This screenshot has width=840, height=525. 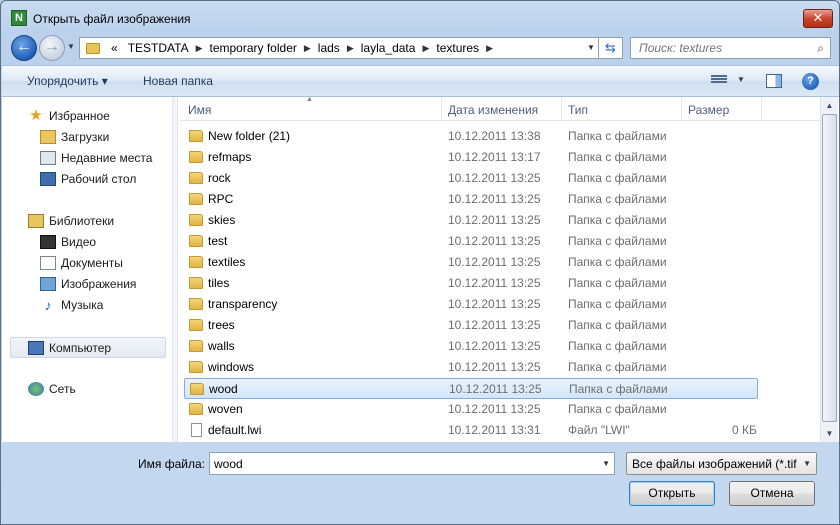 What do you see at coordinates (420, 18) in the screenshot?
I see `title-bar: N Открыть файл изображения ✕` at bounding box center [420, 18].